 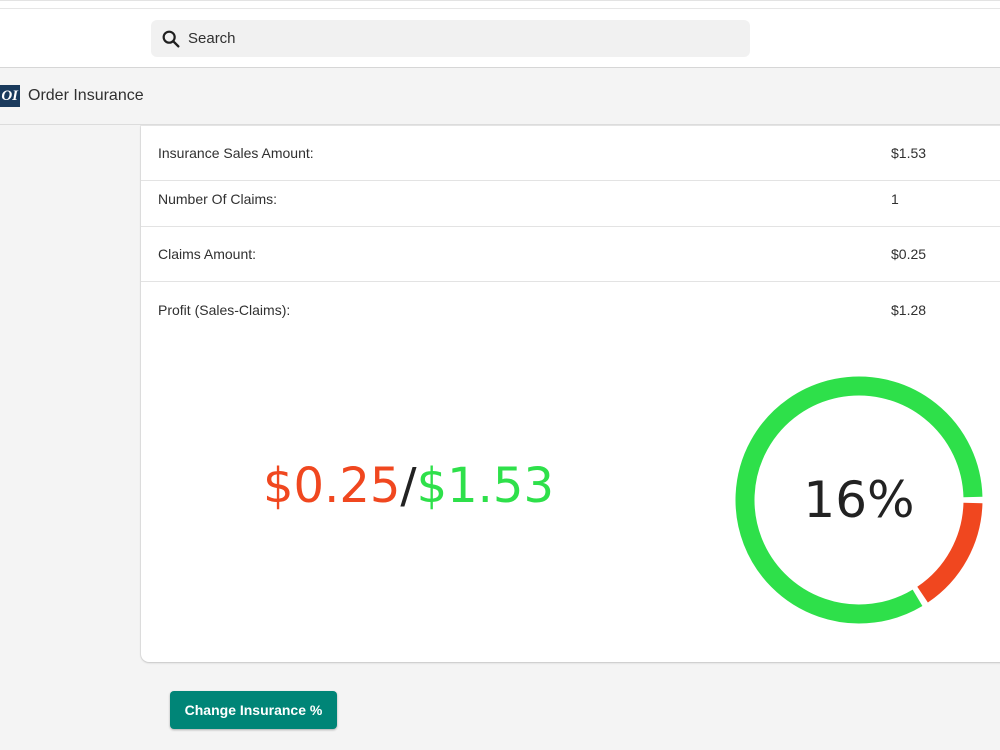 I want to click on search-icon, so click(x=171, y=39).